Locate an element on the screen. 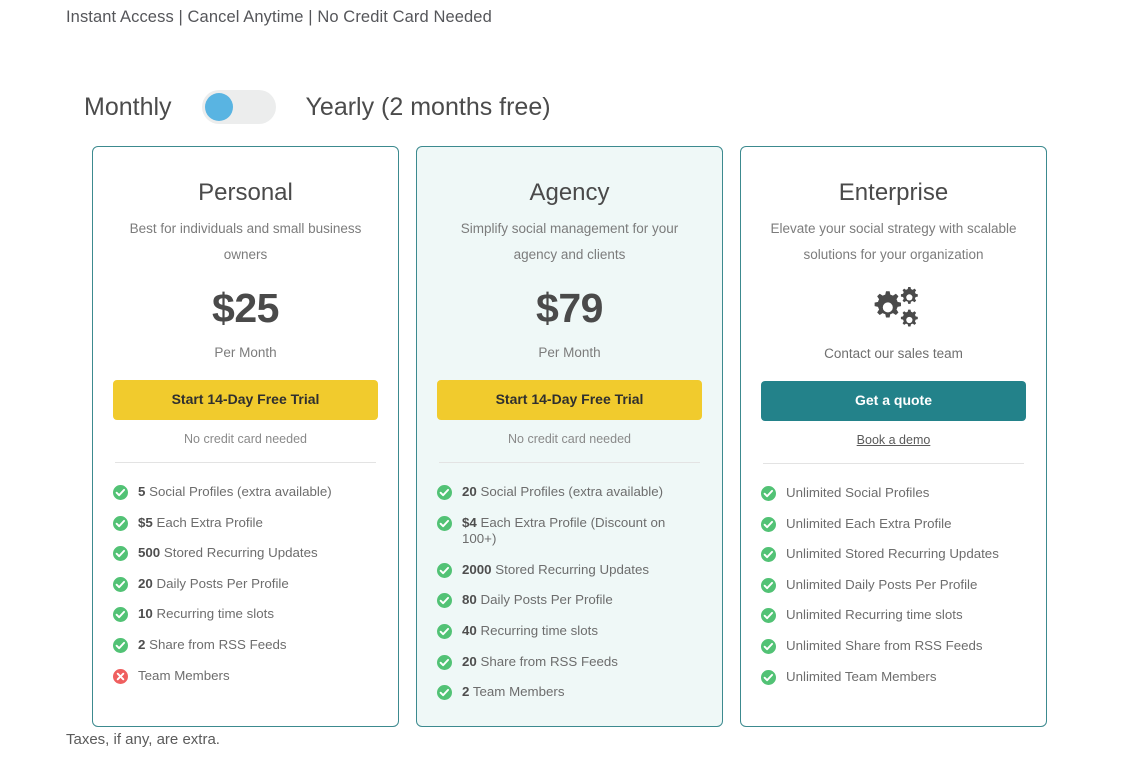 Image resolution: width=1142 pixels, height=764 pixels. feature-item: Unlimited Share from RSS Feeds is located at coordinates (893, 646).